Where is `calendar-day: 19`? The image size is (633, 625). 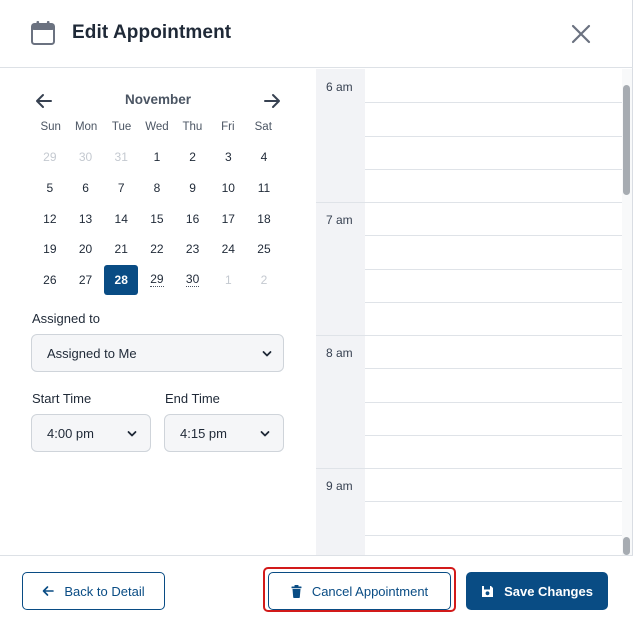 calendar-day: 19 is located at coordinates (50, 249).